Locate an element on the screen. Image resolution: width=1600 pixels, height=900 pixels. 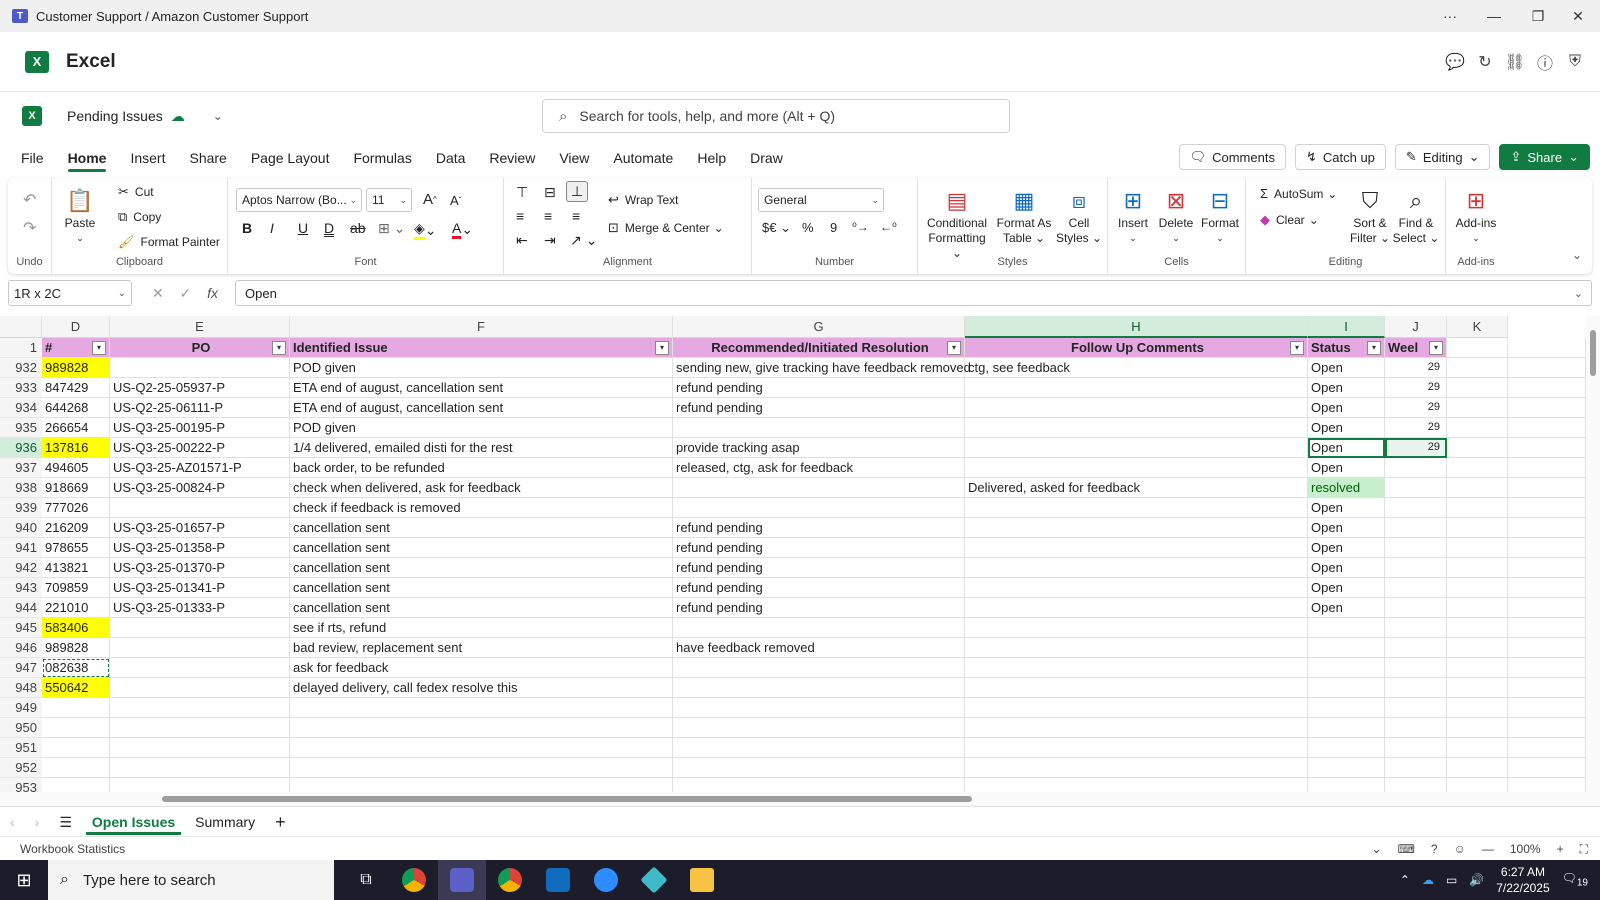
clear-button: ◆ Clear ⌄ is located at coordinates (1289, 220).